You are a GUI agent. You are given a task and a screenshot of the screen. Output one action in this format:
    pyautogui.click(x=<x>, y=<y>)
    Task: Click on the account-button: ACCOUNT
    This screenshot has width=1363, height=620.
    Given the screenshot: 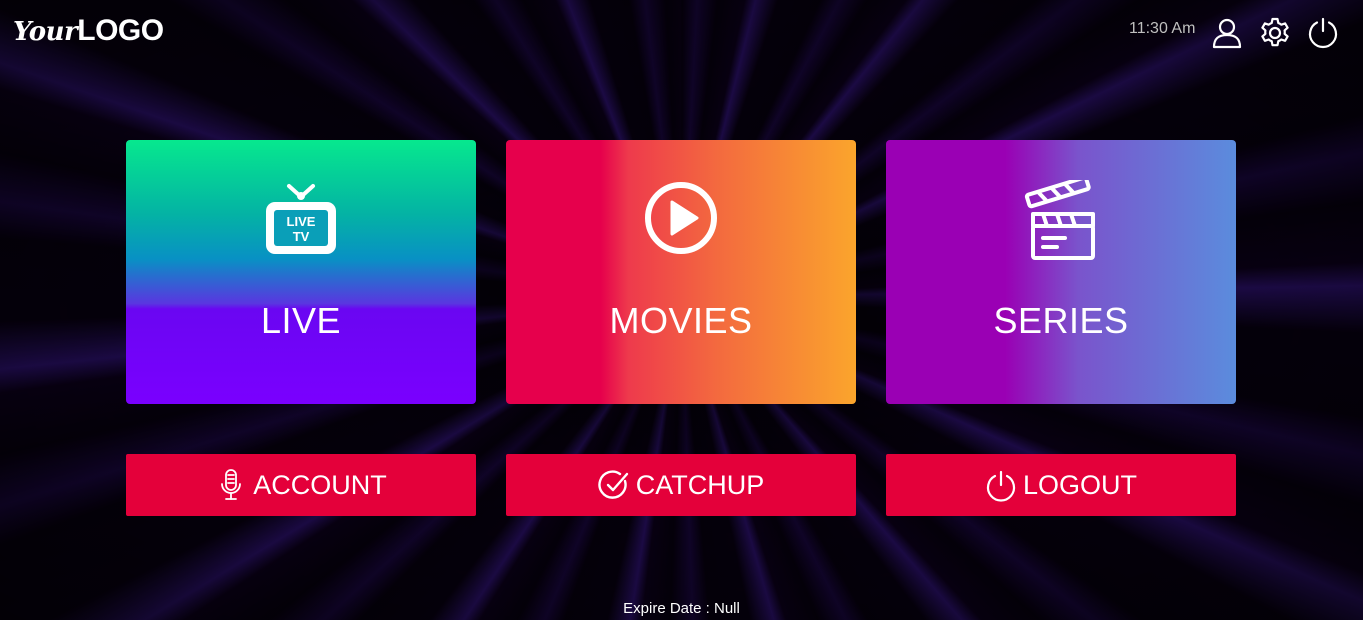 What is the action you would take?
    pyautogui.click(x=301, y=485)
    